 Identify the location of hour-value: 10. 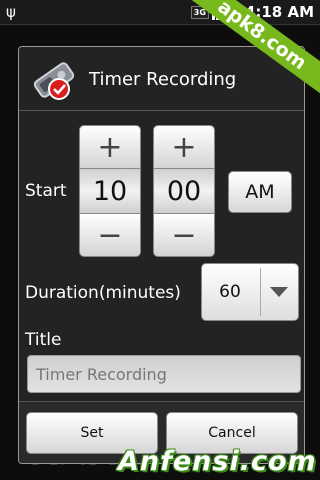
(110, 191).